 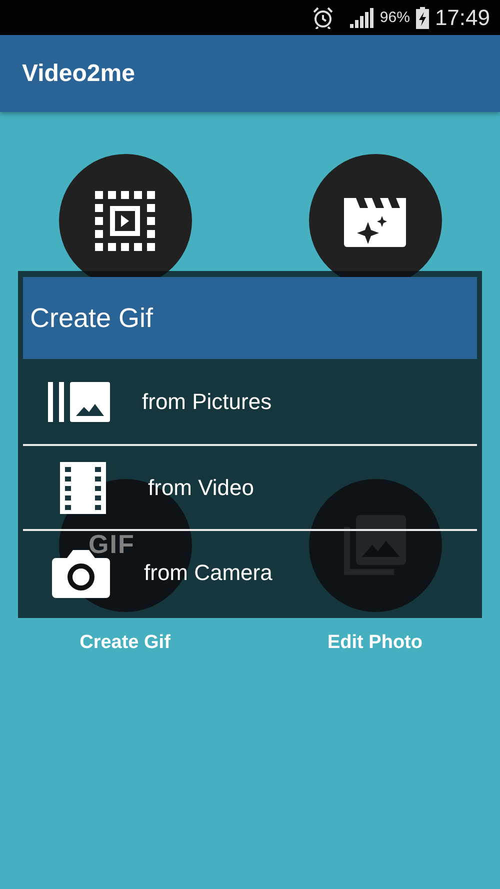 I want to click on clock-time: 17:49, so click(x=462, y=17).